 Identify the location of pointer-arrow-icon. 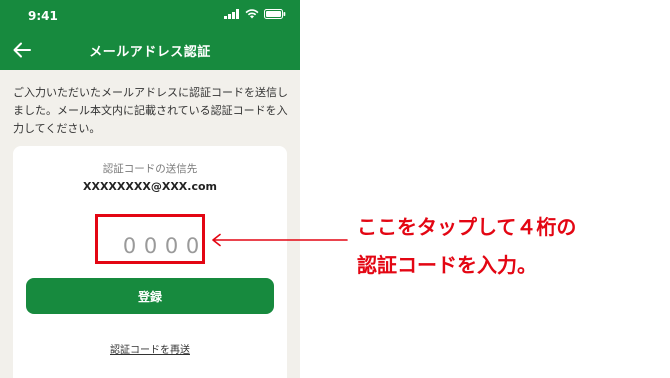
(280, 240).